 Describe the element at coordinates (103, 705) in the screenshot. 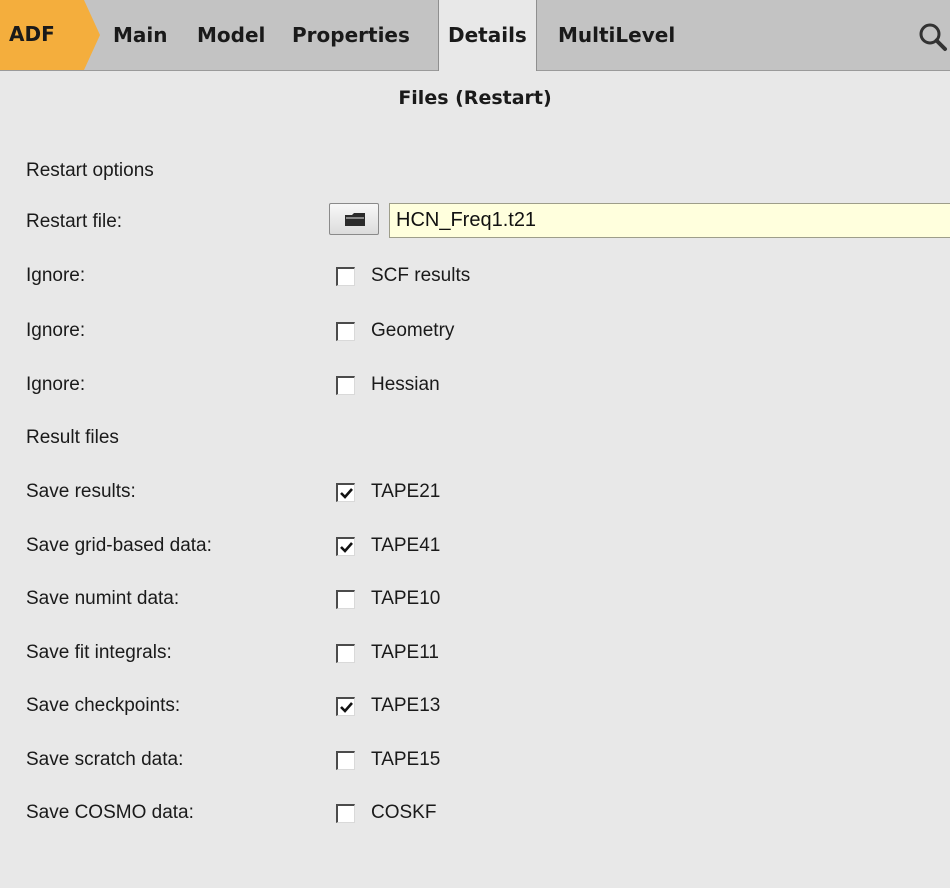

I see `save-checkpoints-label: Save checkpoints:` at that location.